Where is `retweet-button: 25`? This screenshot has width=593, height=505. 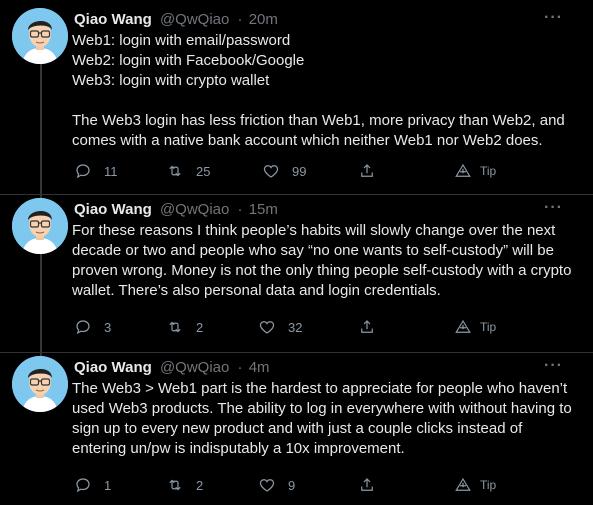
retweet-button: 25 is located at coordinates (188, 171).